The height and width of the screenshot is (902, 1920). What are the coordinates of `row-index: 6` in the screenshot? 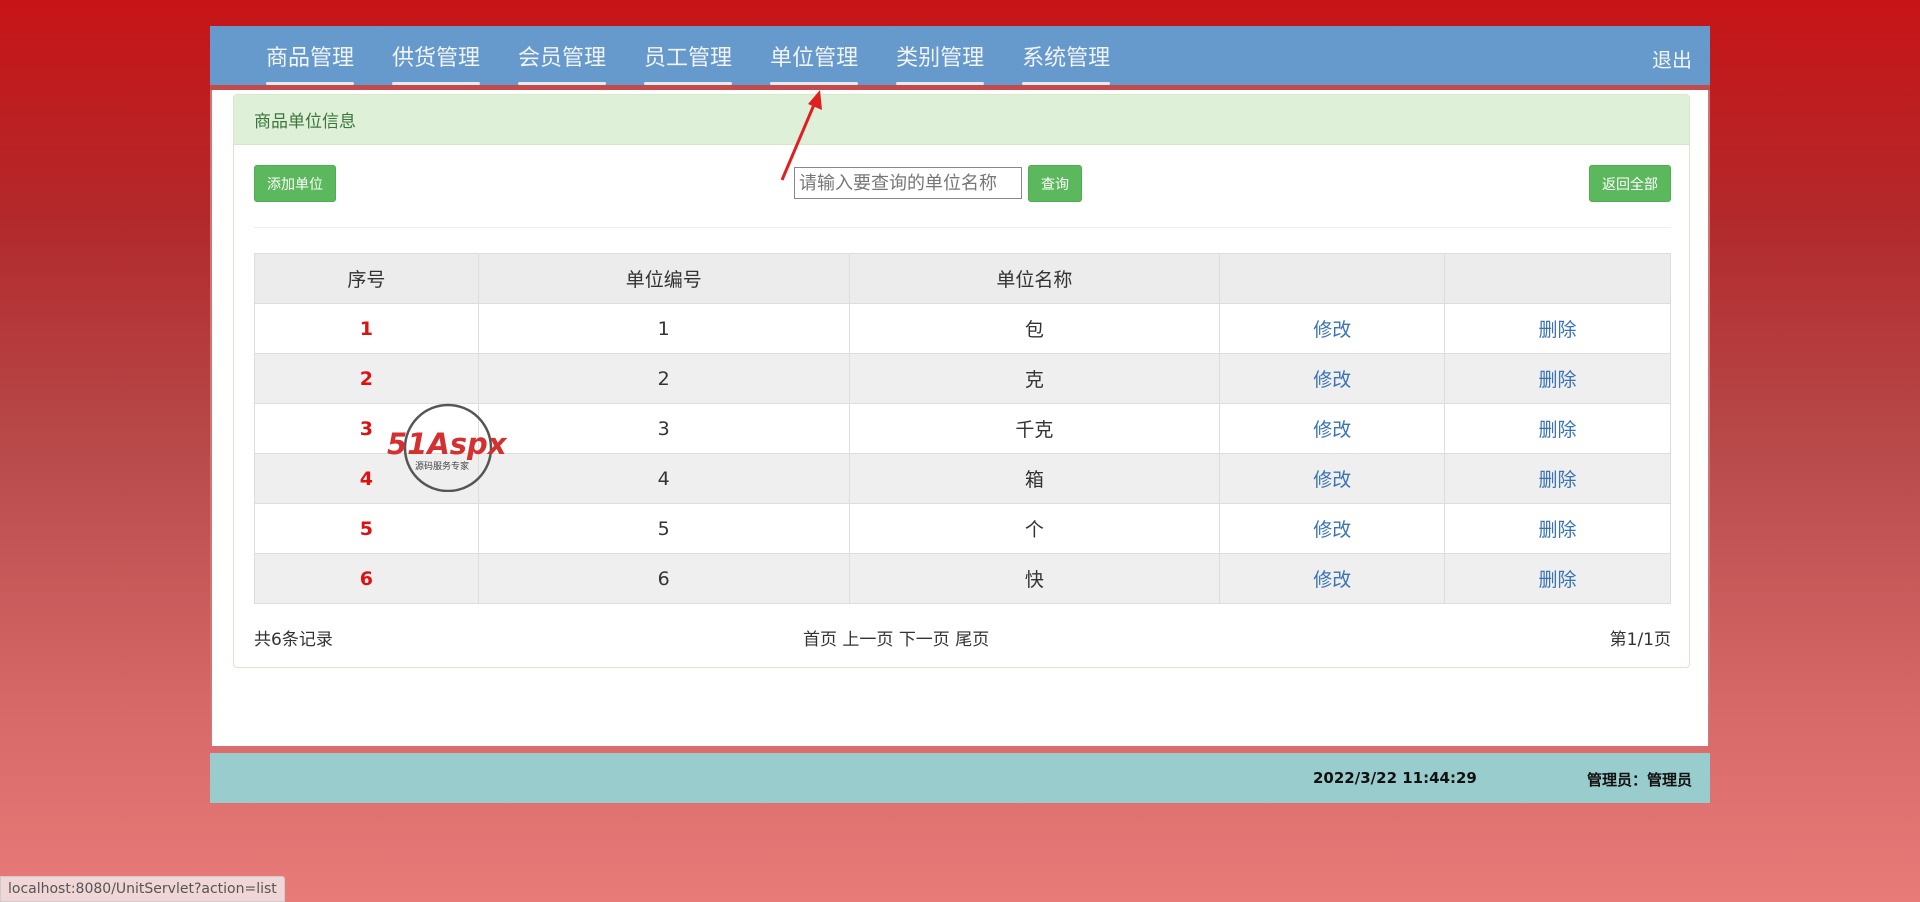 It's located at (366, 578).